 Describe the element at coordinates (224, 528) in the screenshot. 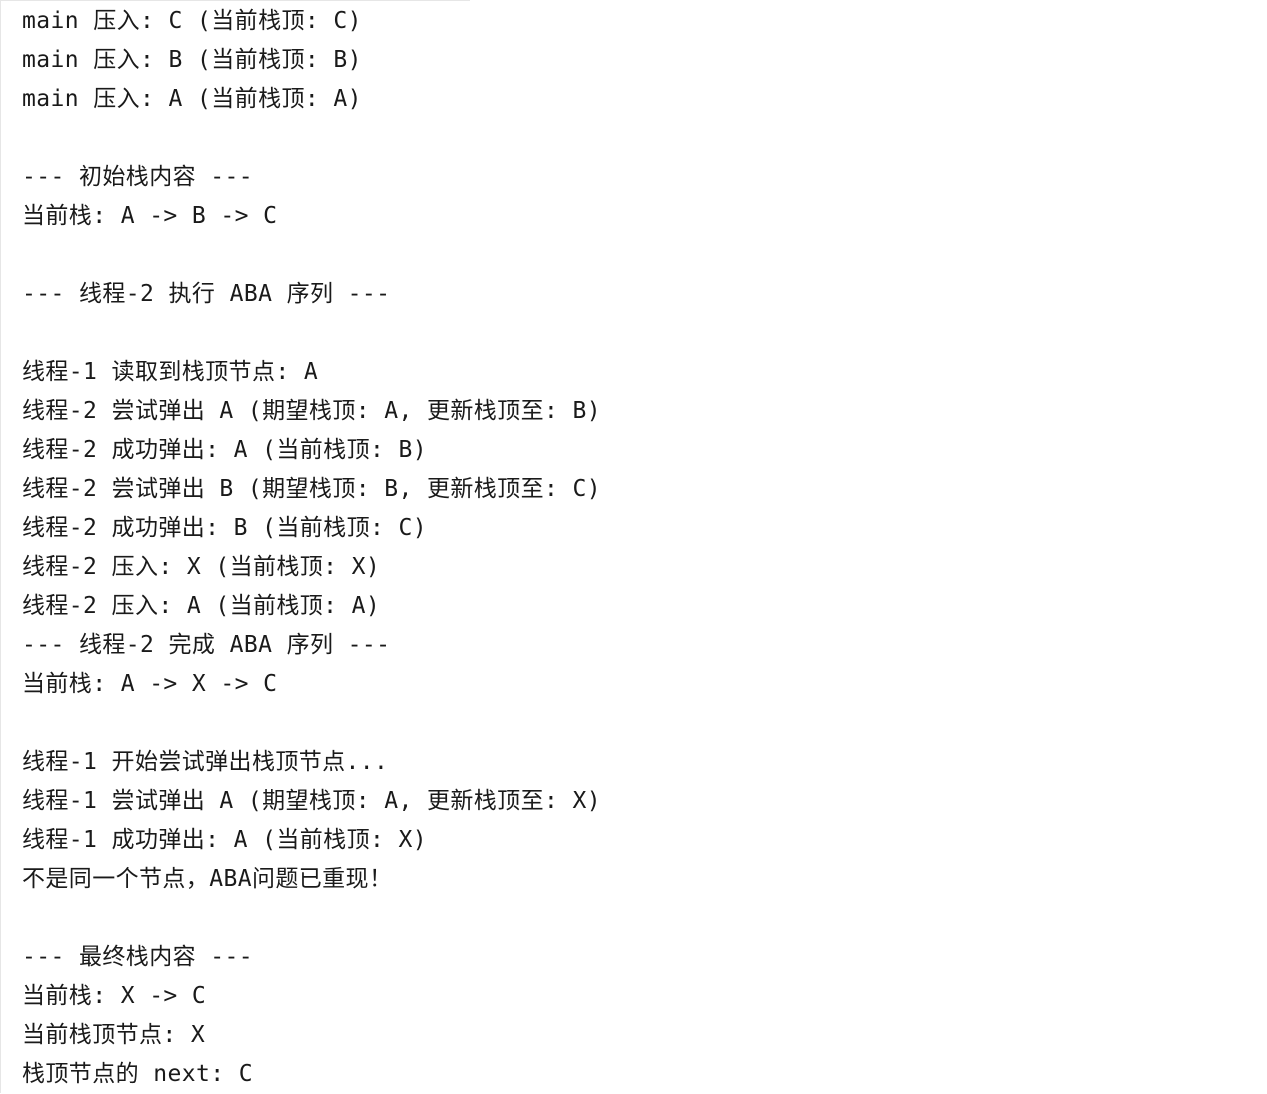

I see `console-line: 线程-2 成功弹出: B (当前栈顶: C)` at that location.